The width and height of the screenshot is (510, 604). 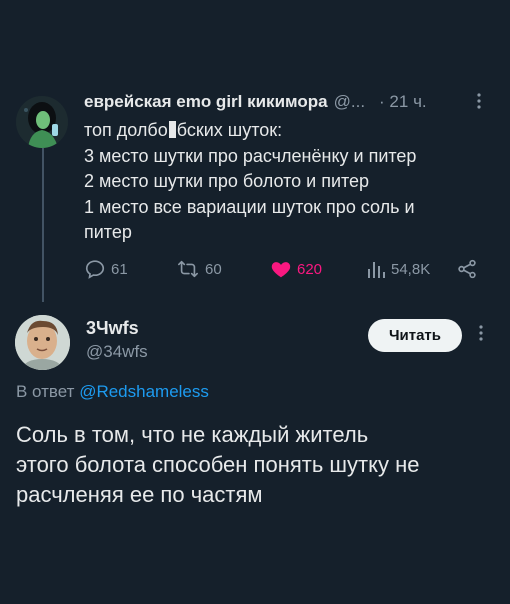 I want to click on views-button: 54,8K, so click(x=398, y=269).